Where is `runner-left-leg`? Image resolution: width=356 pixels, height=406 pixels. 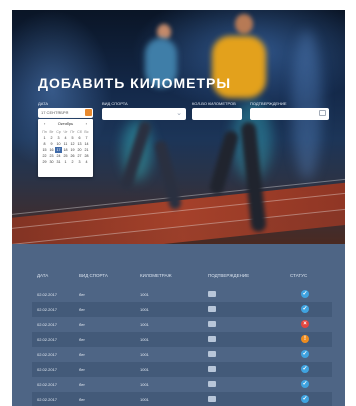 runner-left-leg is located at coordinates (168, 175).